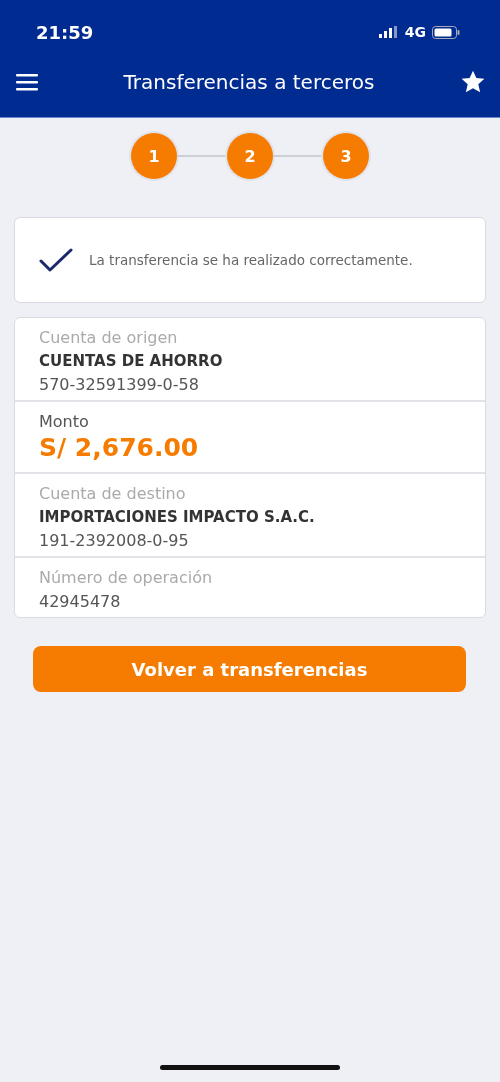 The width and height of the screenshot is (500, 1082). What do you see at coordinates (388, 32) in the screenshot?
I see `signal-icon` at bounding box center [388, 32].